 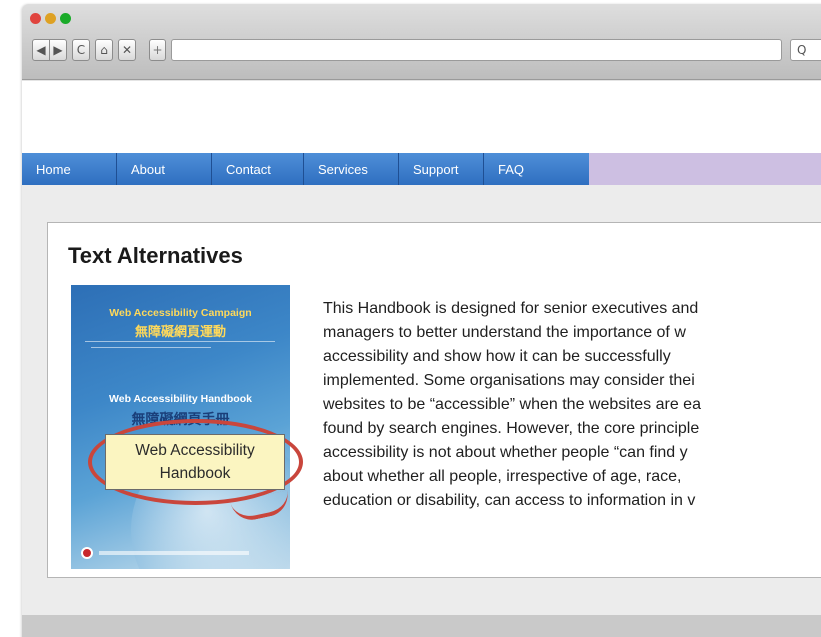 What do you see at coordinates (180, 313) in the screenshot?
I see `cover-campaign-title: Web Accessibility Campaign` at bounding box center [180, 313].